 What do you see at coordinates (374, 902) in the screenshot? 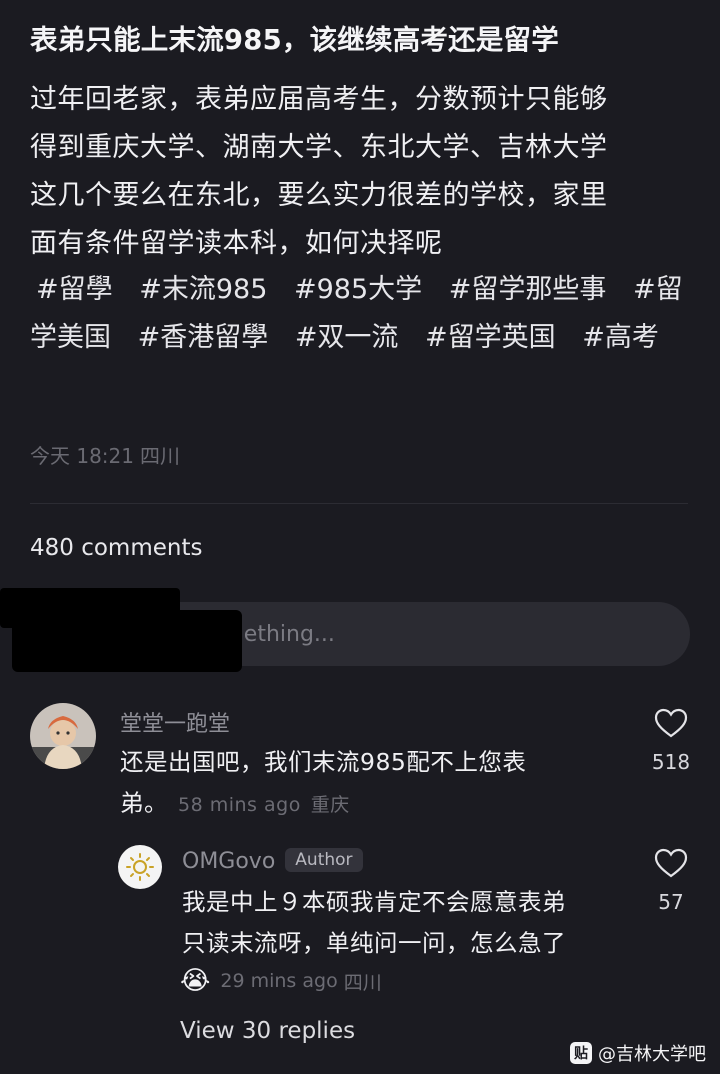
I see `reply-text-line: 我是中上９本硕我肯定不会愿意表弟` at bounding box center [374, 902].